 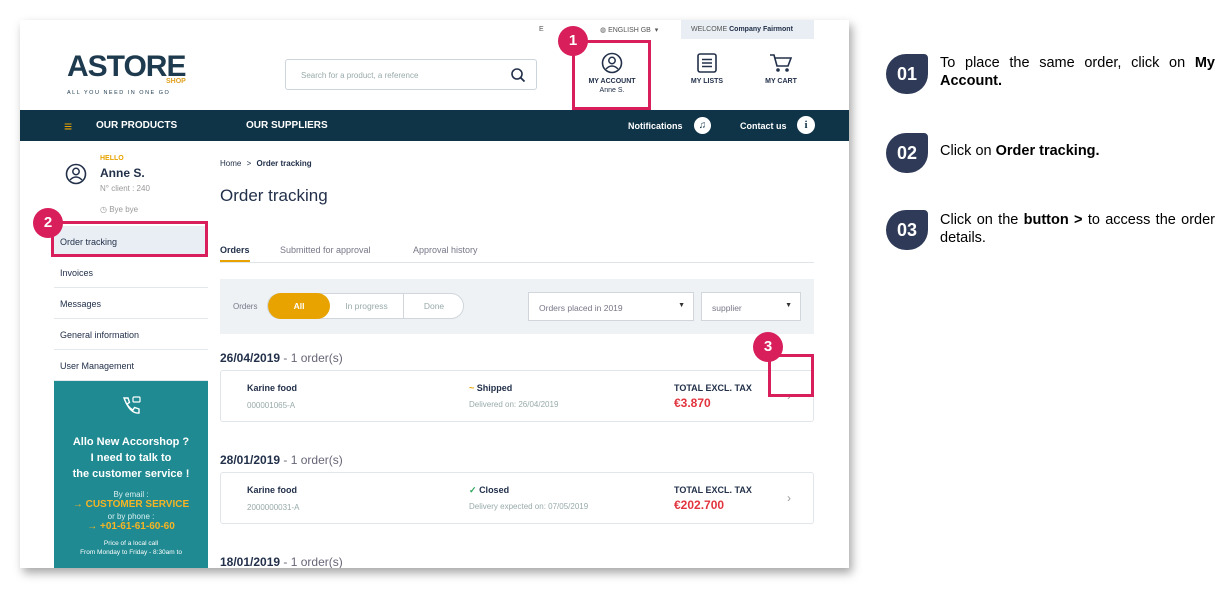 What do you see at coordinates (100, 335) in the screenshot?
I see `sidebar-item-label: General information` at bounding box center [100, 335].